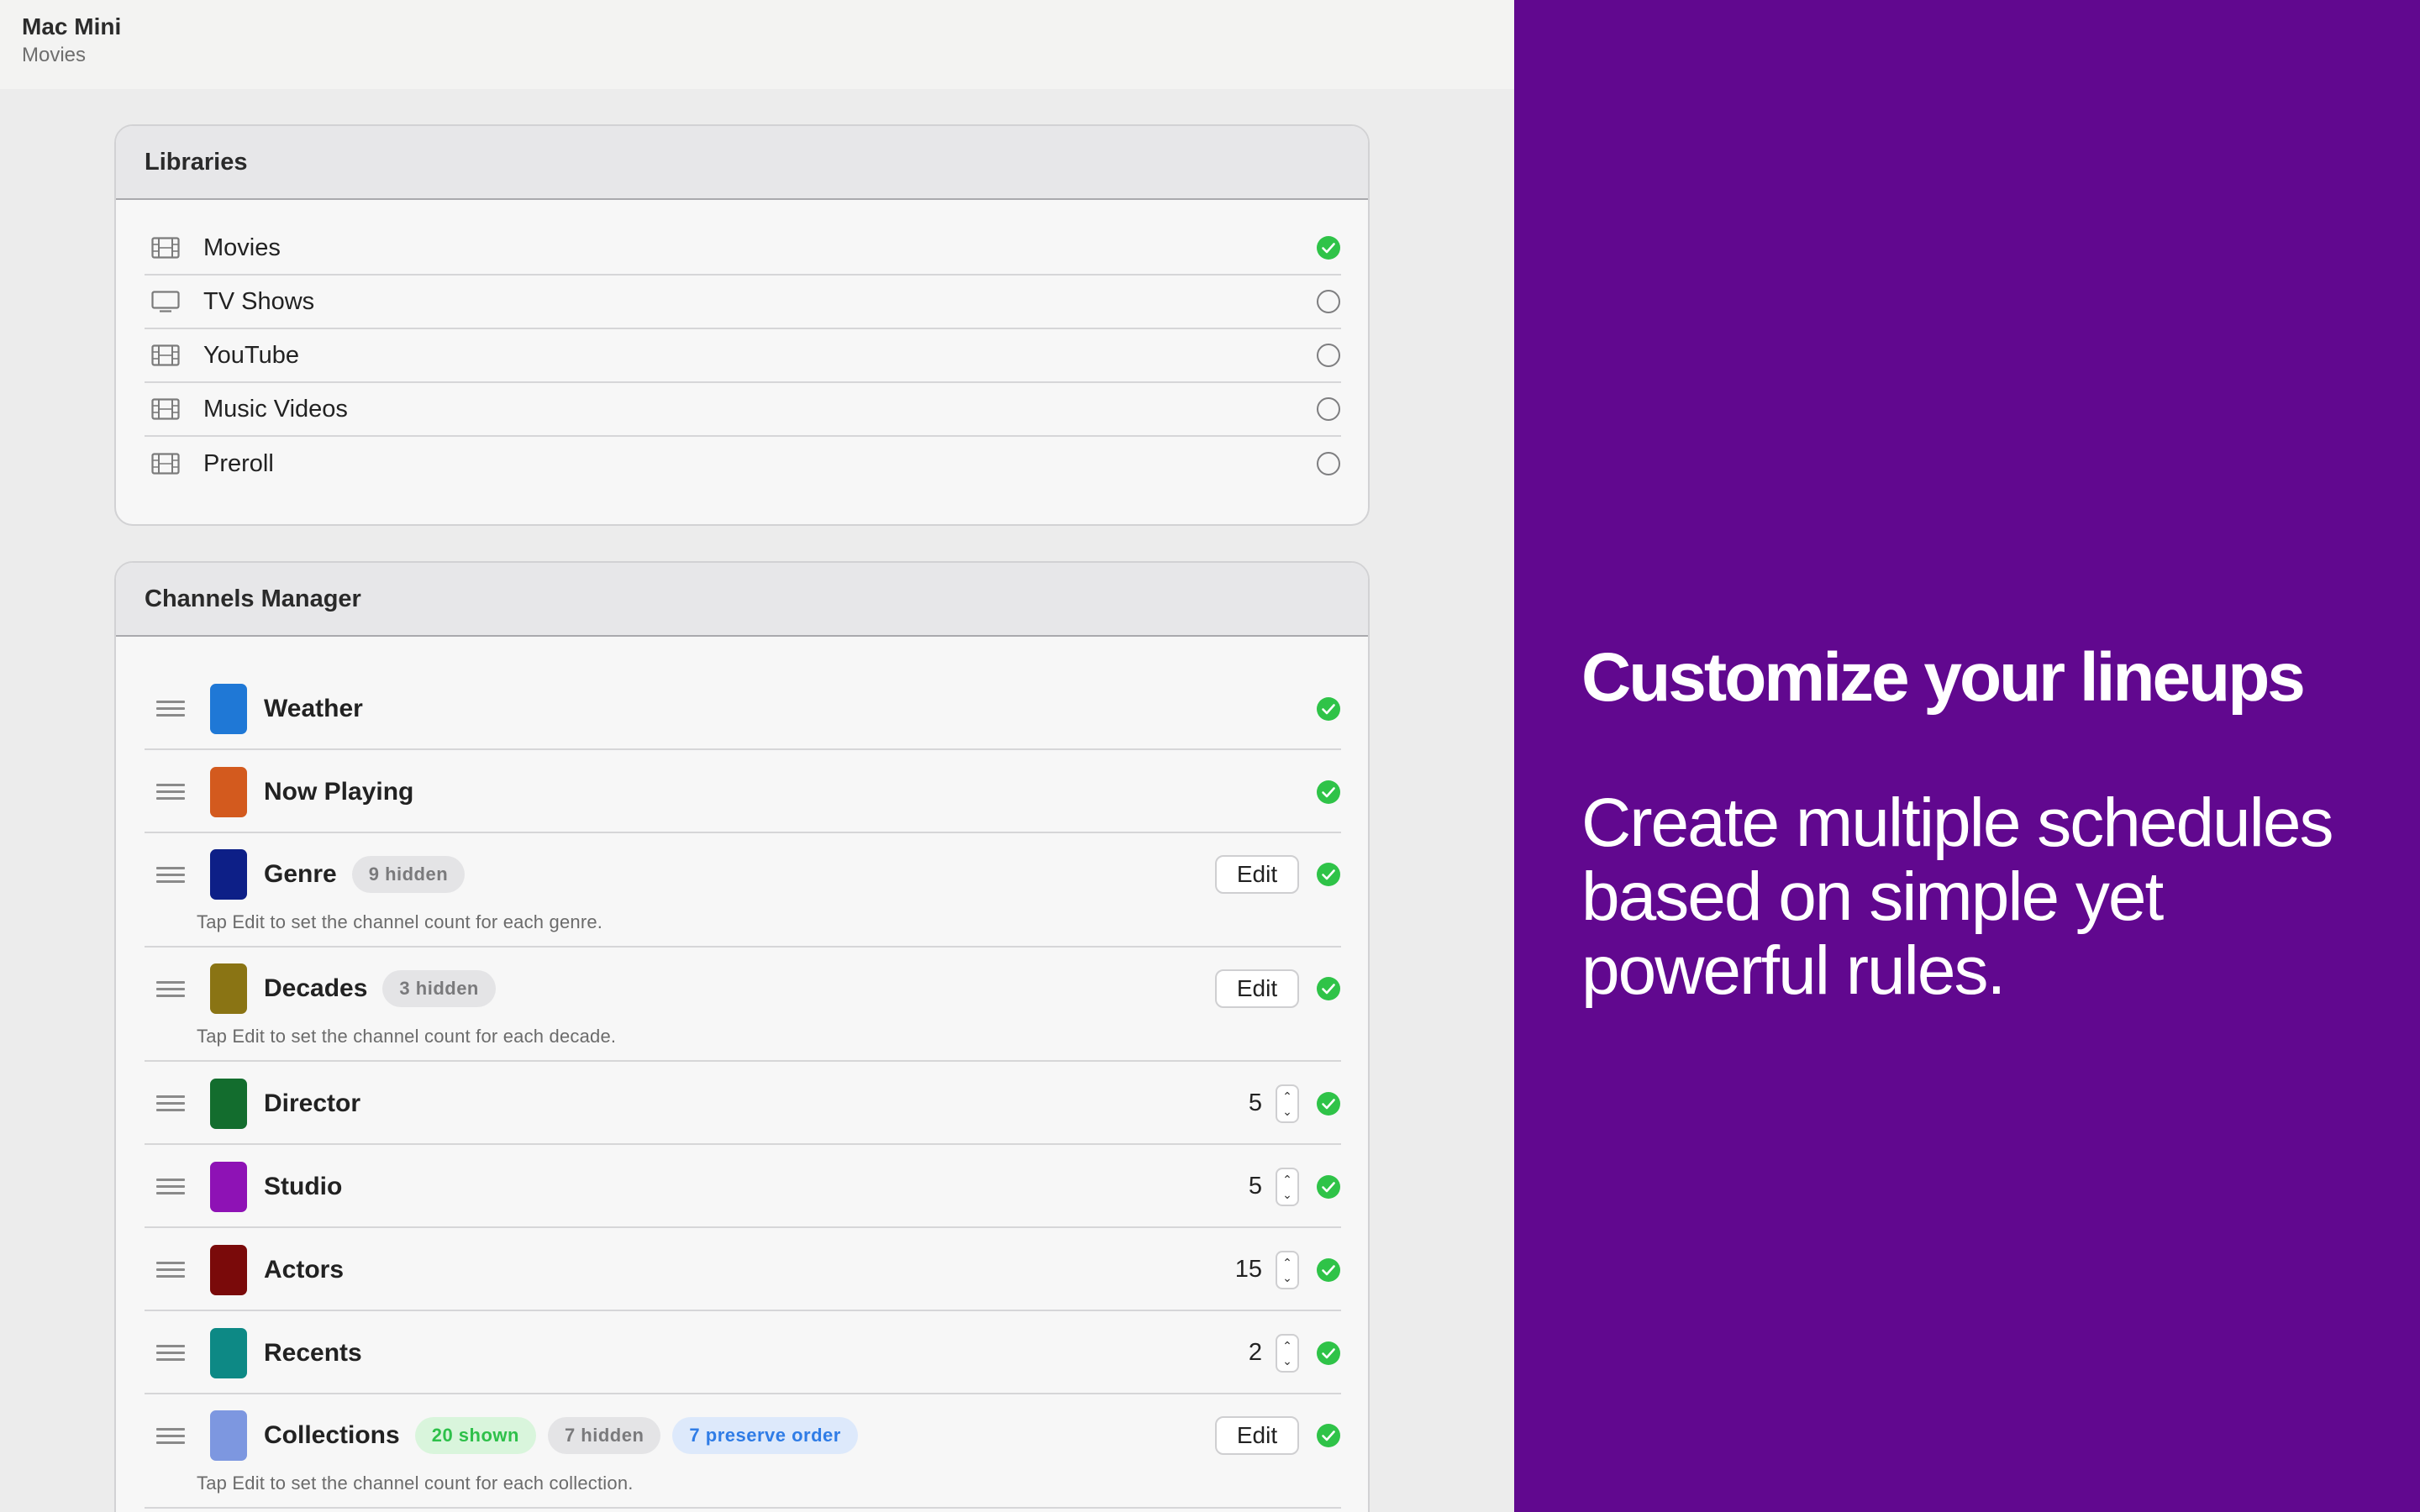  I want to click on channel-count-value: 2, so click(1255, 1352).